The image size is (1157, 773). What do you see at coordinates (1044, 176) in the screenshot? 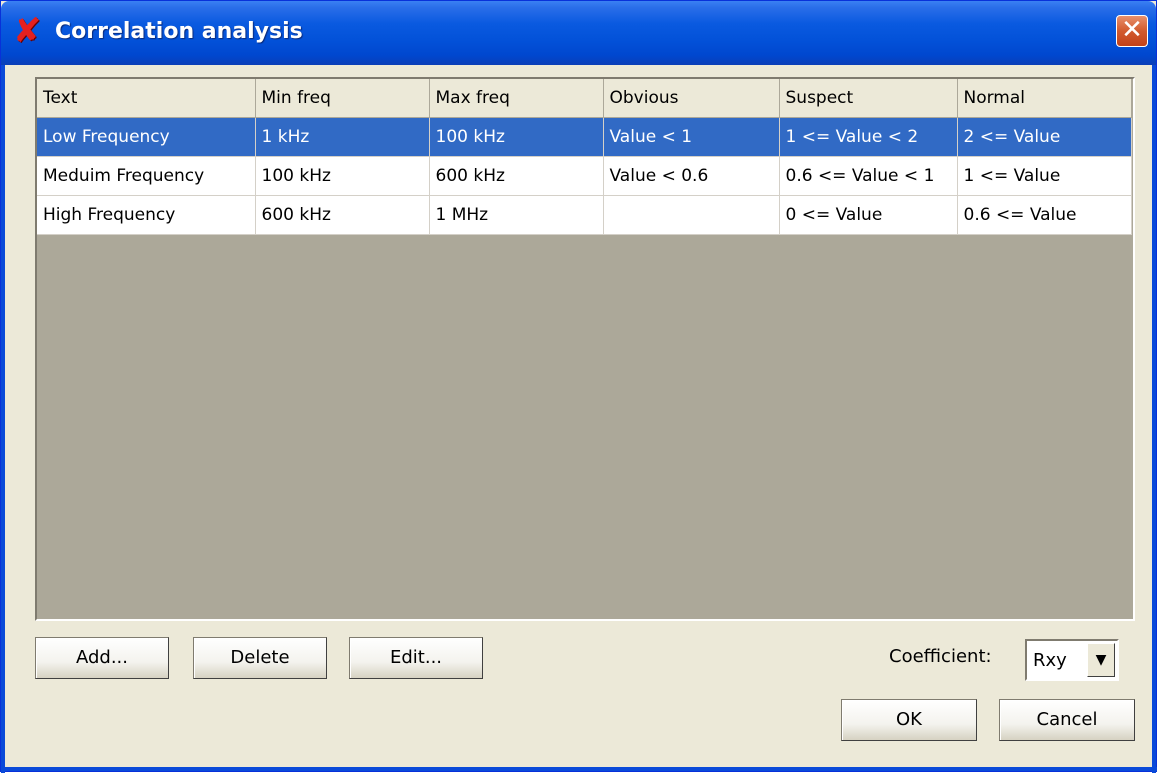
I see `cell-normal: 1 <= Value` at bounding box center [1044, 176].